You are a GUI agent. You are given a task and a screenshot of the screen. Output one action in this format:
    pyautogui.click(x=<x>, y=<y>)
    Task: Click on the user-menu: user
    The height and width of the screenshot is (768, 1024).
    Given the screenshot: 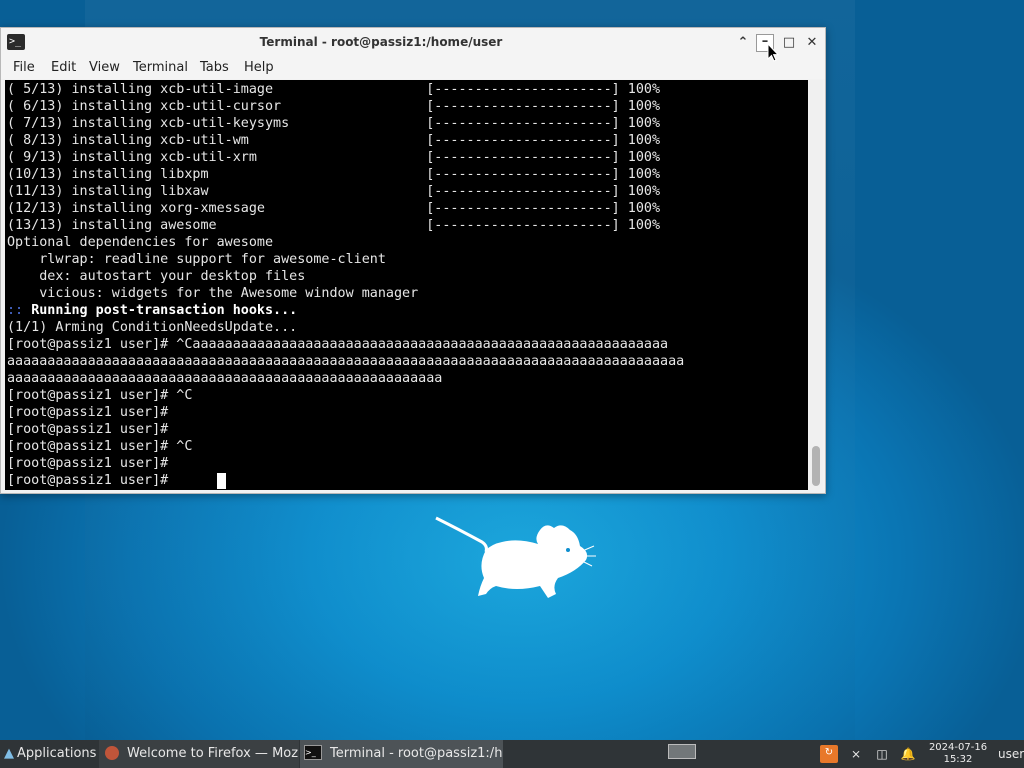 What is the action you would take?
    pyautogui.click(x=1011, y=754)
    